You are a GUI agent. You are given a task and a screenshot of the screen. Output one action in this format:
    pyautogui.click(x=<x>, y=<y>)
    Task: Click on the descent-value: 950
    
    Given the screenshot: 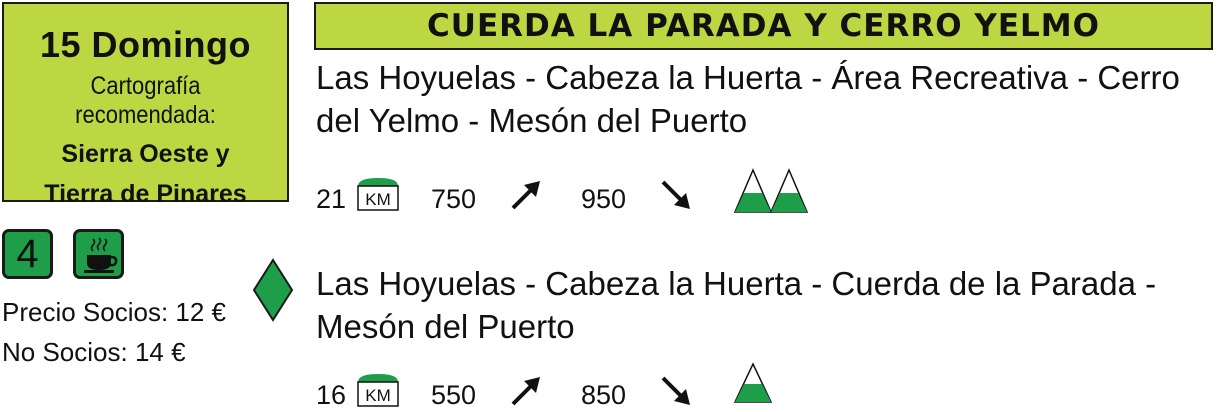 What is the action you would take?
    pyautogui.click(x=604, y=199)
    